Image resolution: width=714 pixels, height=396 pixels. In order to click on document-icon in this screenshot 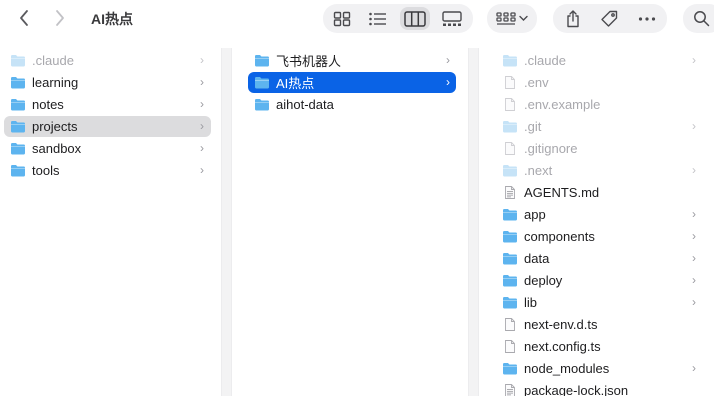, I will do `click(510, 192)`.